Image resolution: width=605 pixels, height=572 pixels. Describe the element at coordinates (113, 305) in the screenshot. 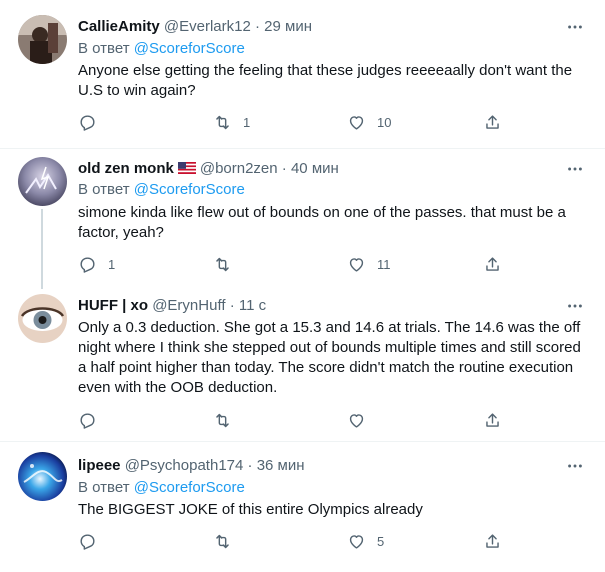

I see `display-name: HUFF | xo` at that location.